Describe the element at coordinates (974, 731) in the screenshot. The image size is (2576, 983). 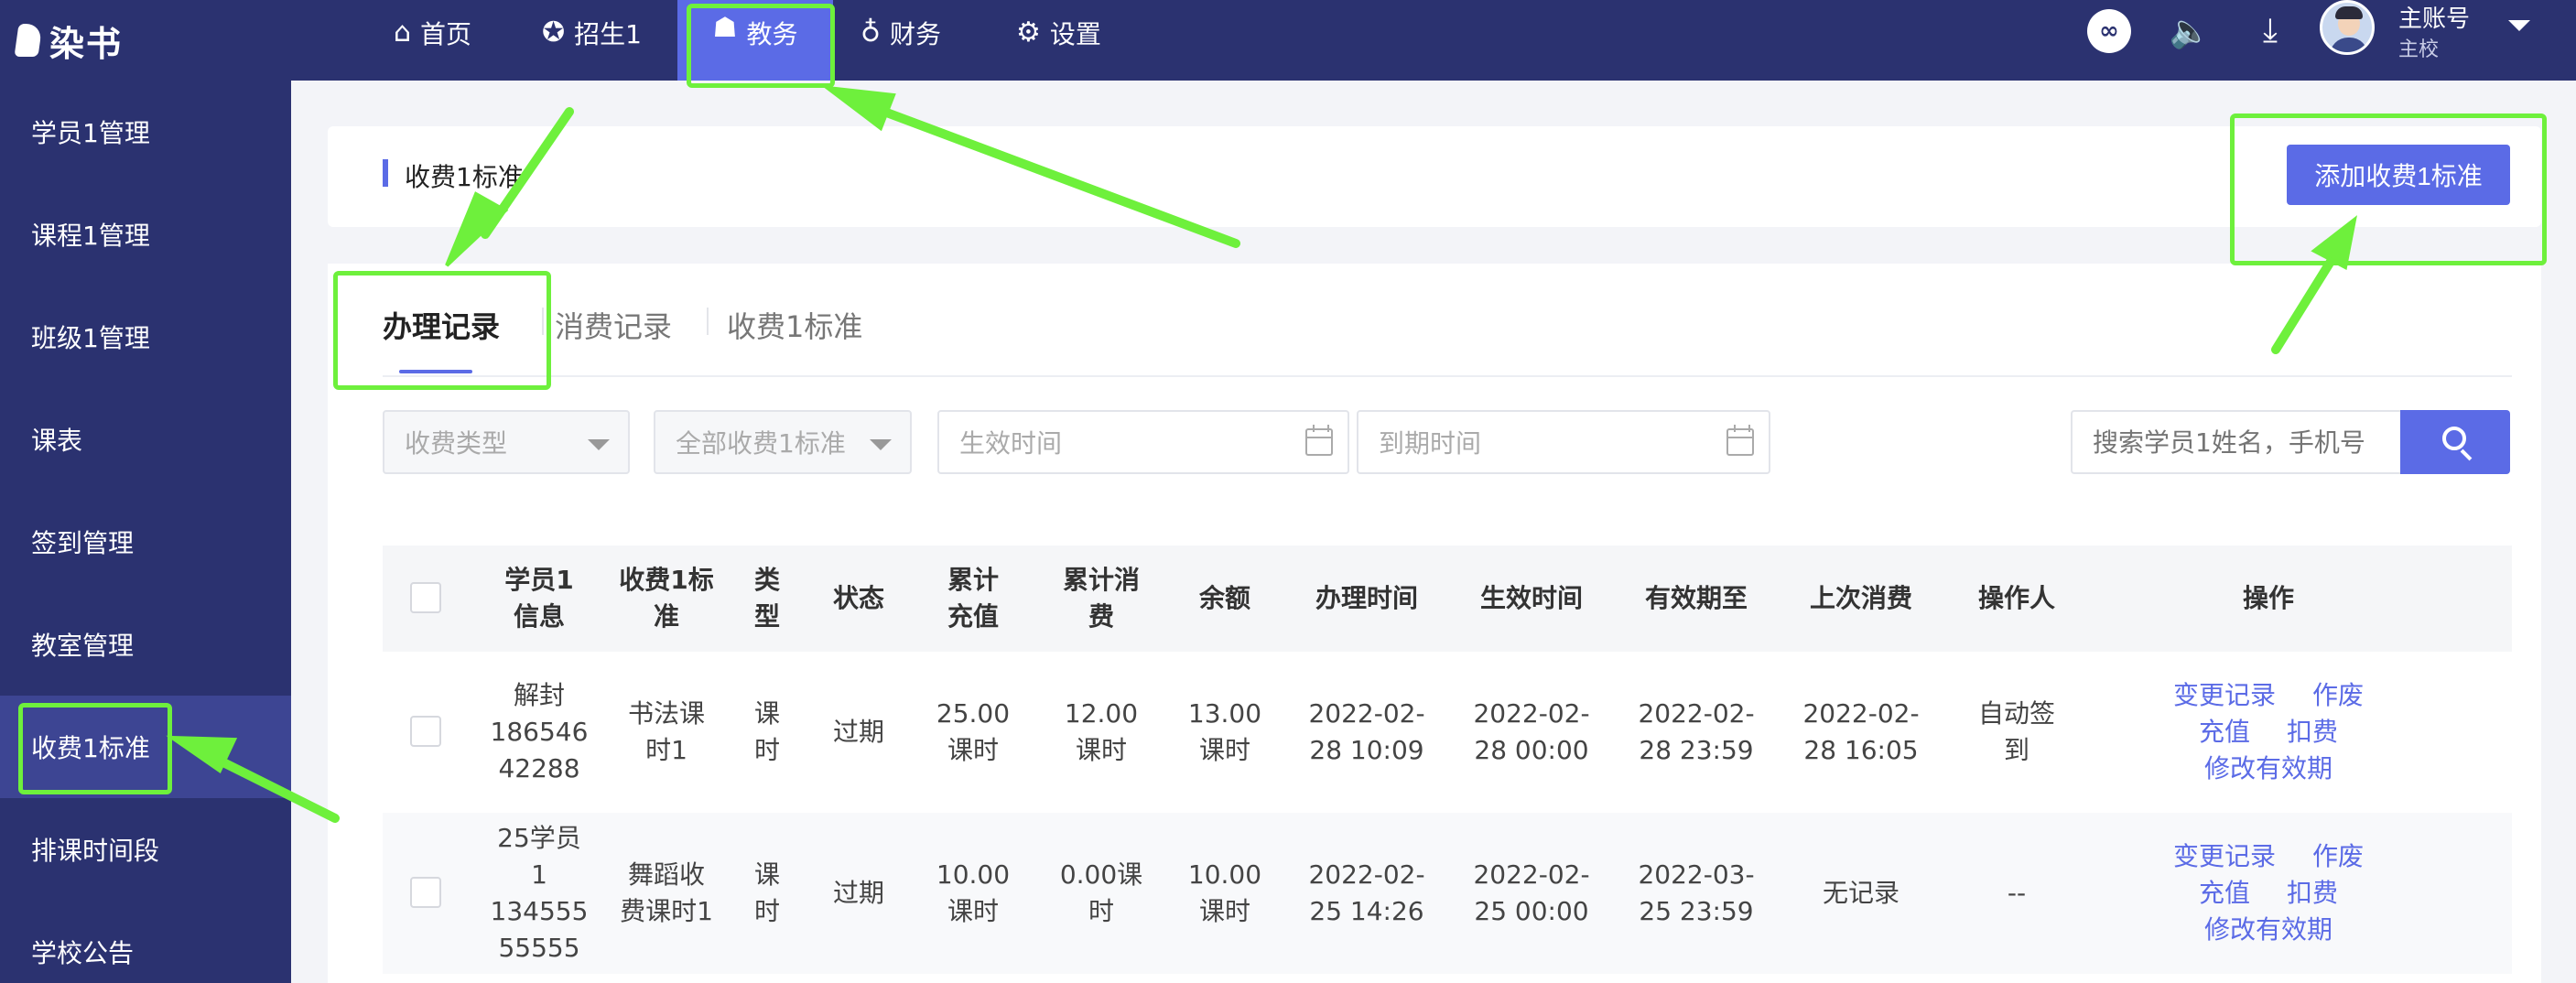
I see `cell-total-recharge: 25.00 课时` at that location.